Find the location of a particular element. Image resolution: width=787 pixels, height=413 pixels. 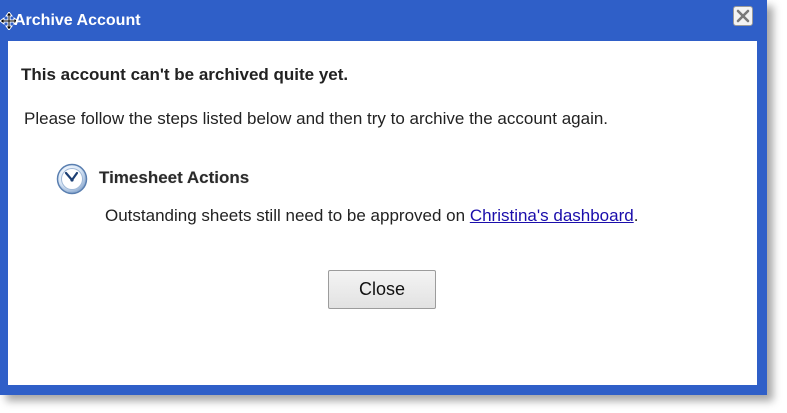

dialog-close-button is located at coordinates (743, 16).